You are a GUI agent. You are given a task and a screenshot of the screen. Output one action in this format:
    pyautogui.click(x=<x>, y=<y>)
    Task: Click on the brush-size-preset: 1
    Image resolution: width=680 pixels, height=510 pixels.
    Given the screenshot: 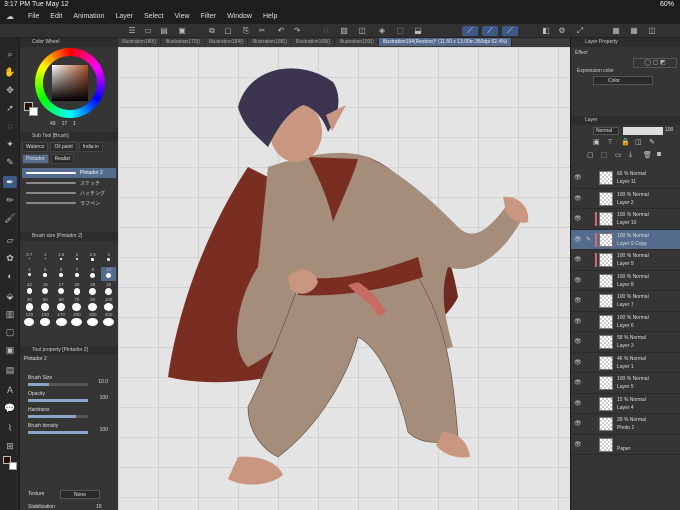 What is the action you would take?
    pyautogui.click(x=45, y=259)
    